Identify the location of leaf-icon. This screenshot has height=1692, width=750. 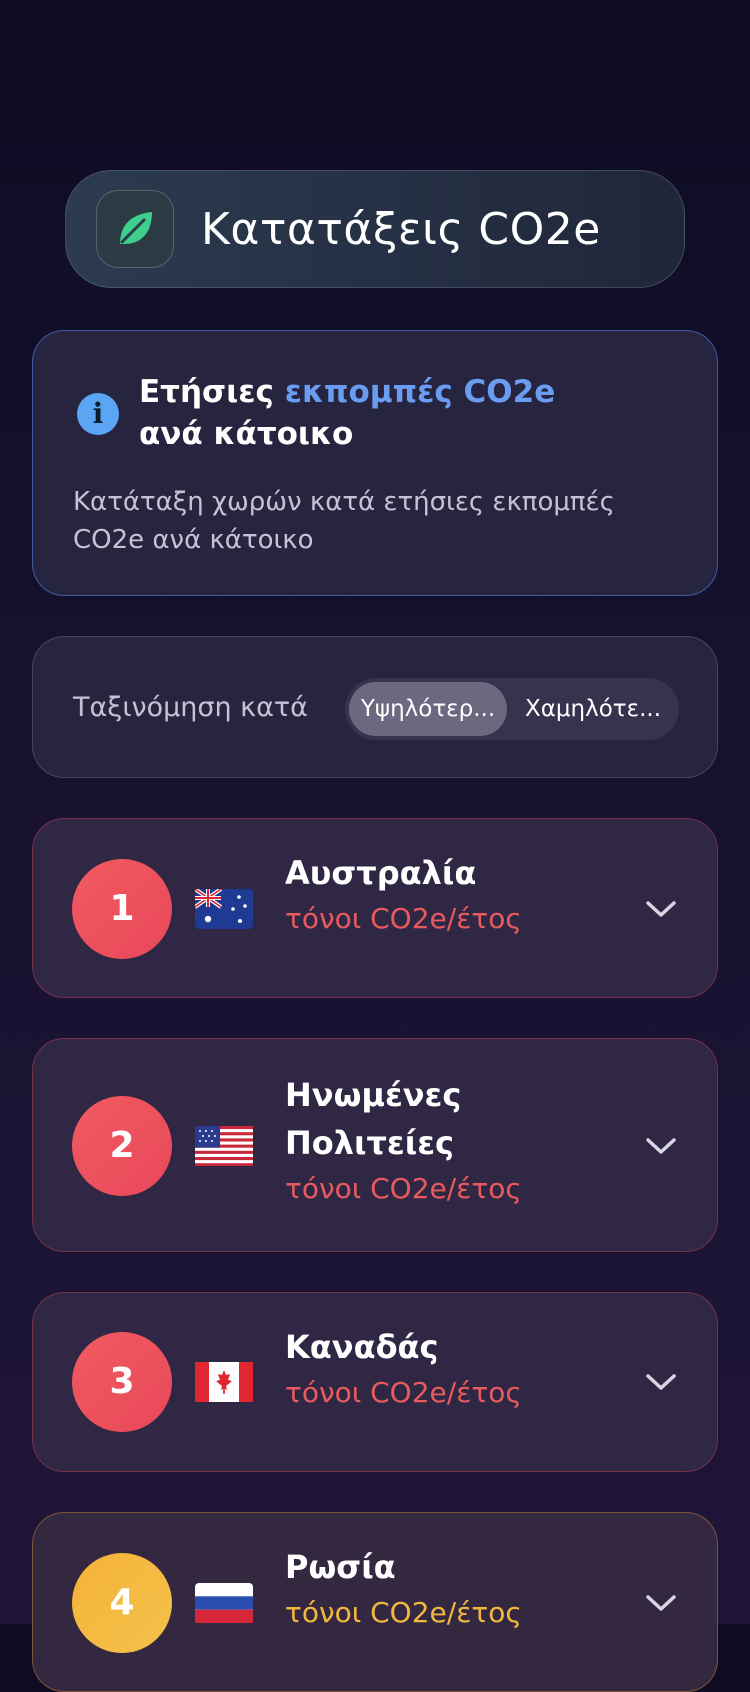
(136, 228).